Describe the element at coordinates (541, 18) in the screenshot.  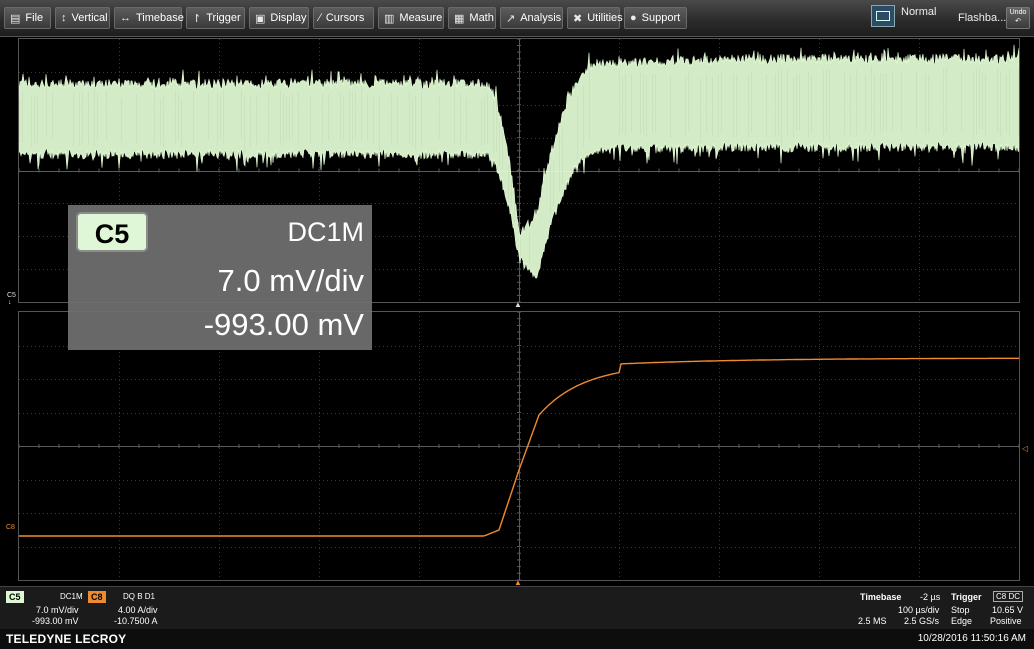
I see `menu-label: Analysis` at that location.